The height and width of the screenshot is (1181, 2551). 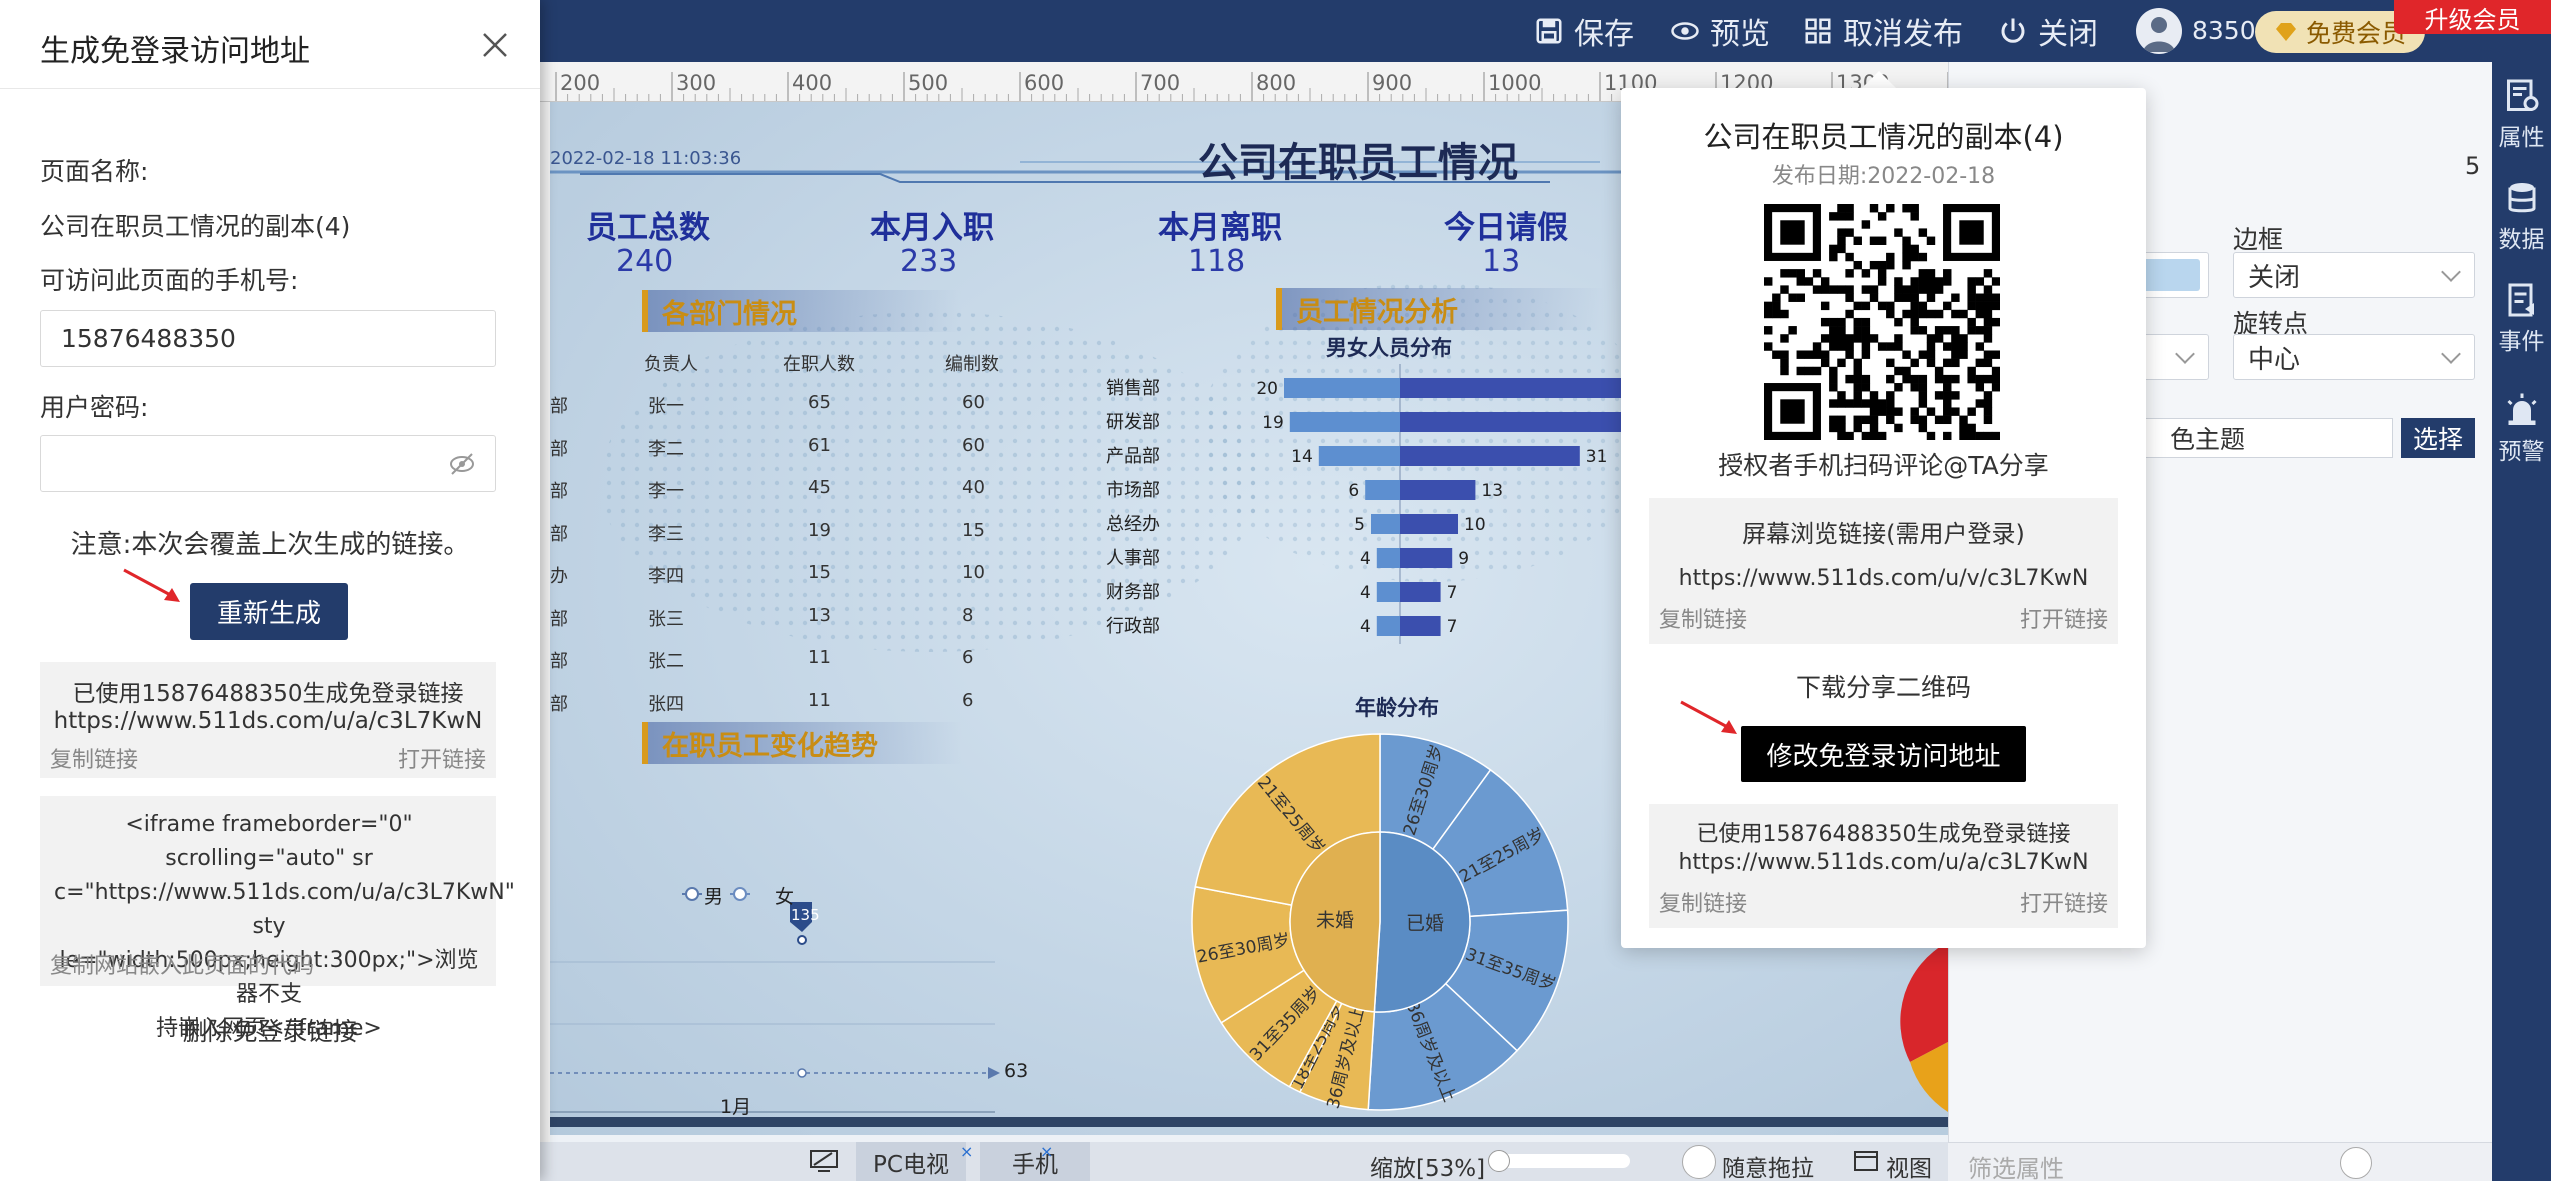 I want to click on gender-chart-title: 男女人员分布, so click(x=1389, y=348).